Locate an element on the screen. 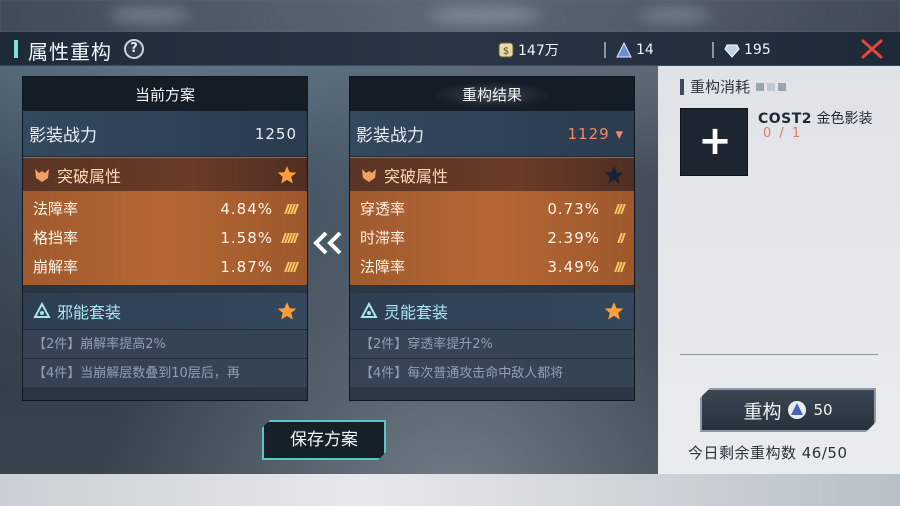 Image resolution: width=900 pixels, height=506 pixels. crystal-amount: 14 is located at coordinates (645, 50).